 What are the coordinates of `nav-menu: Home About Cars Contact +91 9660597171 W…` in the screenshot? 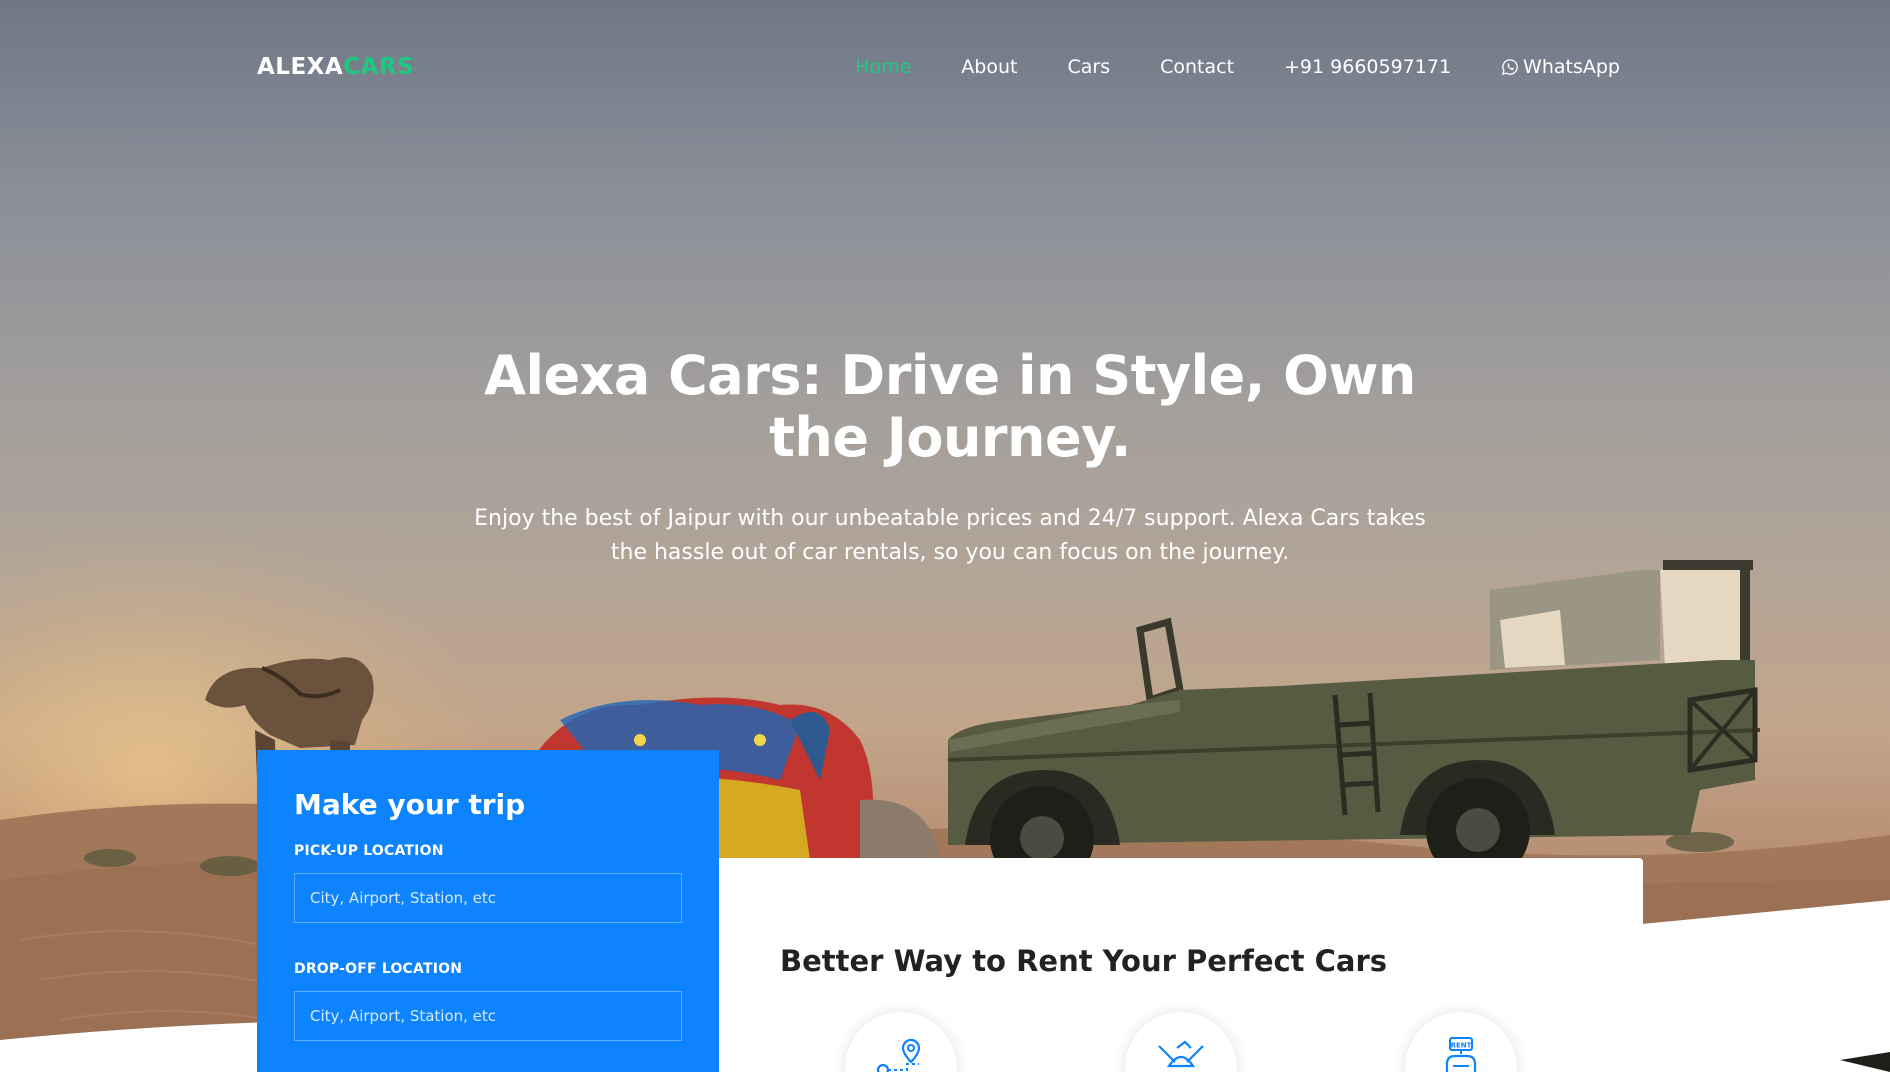 It's located at (1212, 67).